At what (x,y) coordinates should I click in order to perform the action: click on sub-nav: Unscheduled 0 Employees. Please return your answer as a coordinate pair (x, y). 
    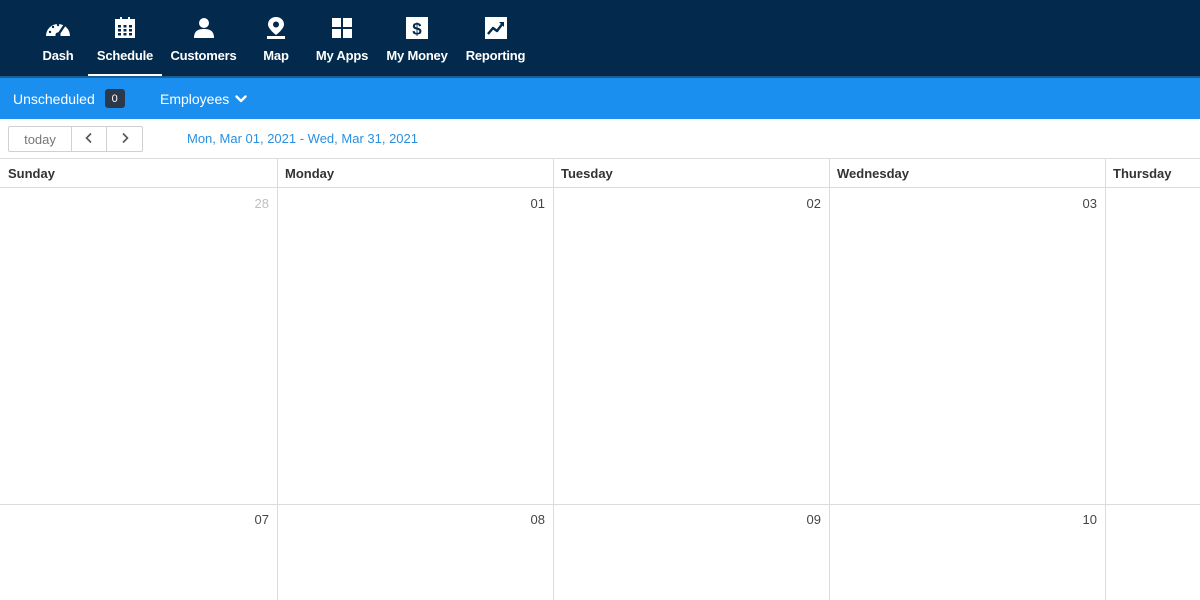
    Looking at the image, I should click on (600, 98).